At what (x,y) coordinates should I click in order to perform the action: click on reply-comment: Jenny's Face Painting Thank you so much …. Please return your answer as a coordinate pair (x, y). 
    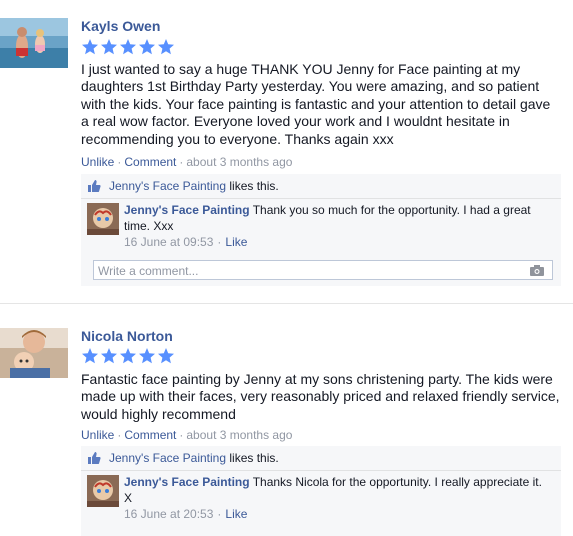
    Looking at the image, I should click on (321, 227).